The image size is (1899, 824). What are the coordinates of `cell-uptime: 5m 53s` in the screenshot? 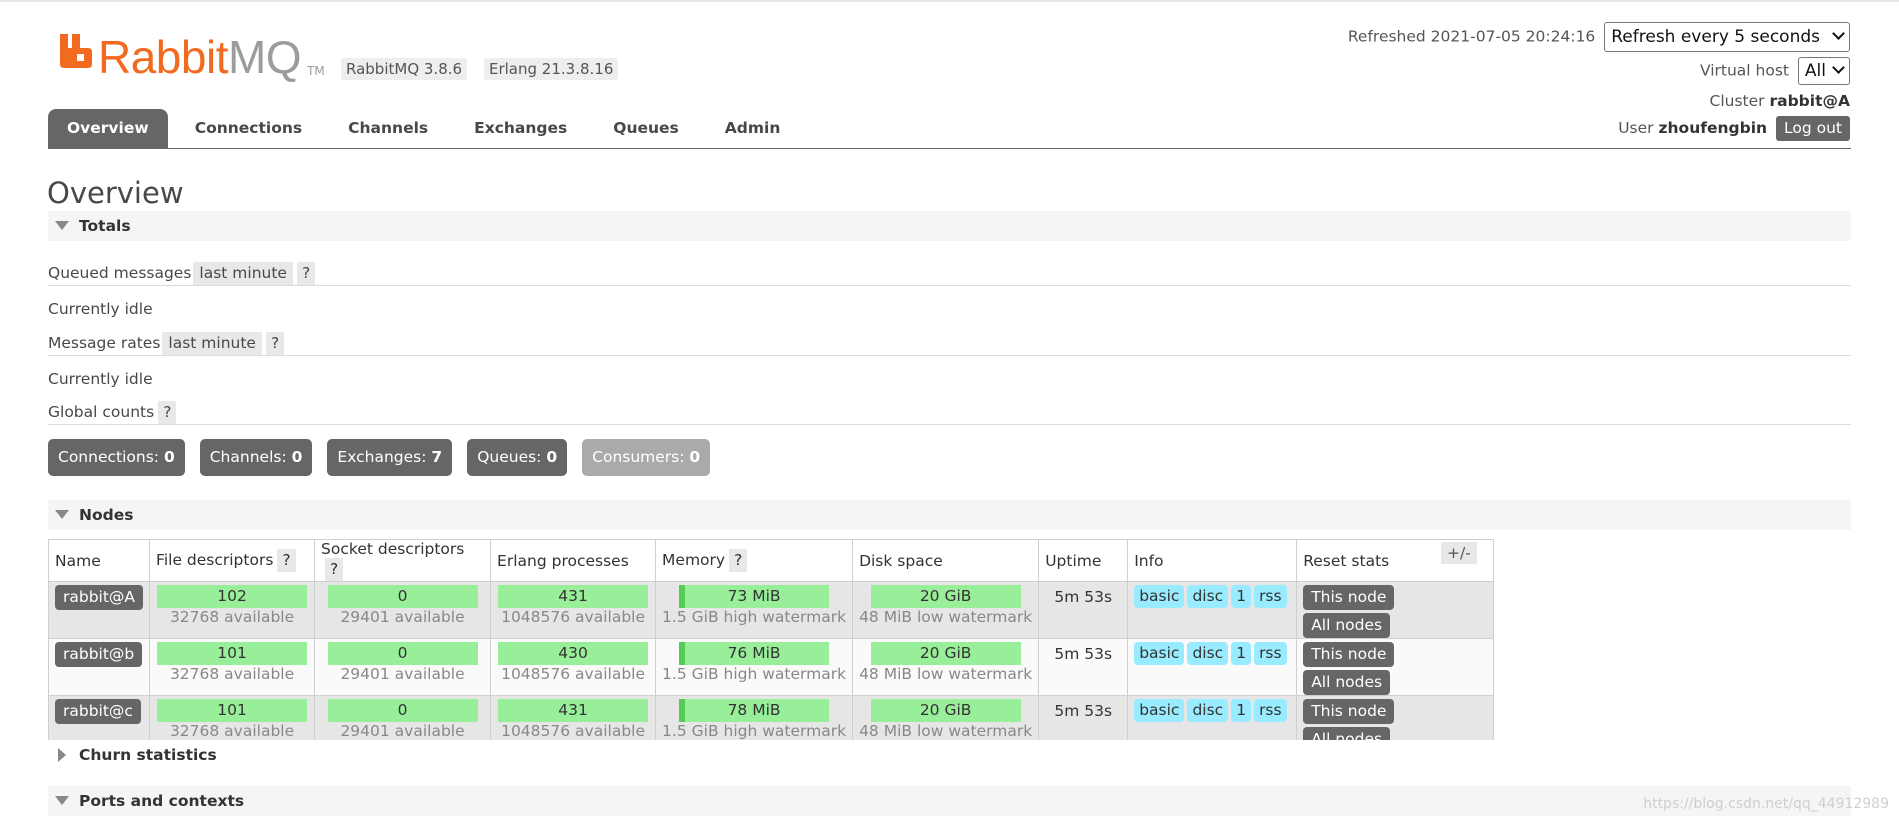 It's located at (1083, 610).